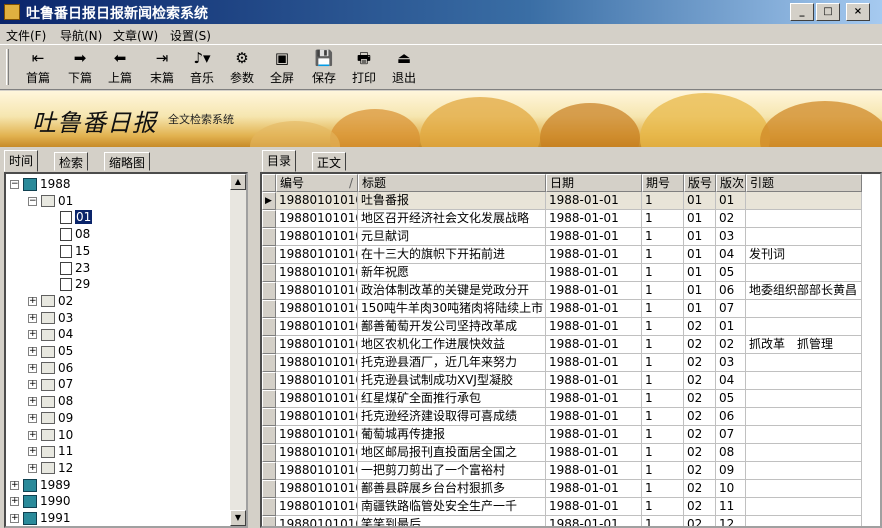 The width and height of the screenshot is (882, 528). I want to click on tree-node: +09, so click(50, 418).